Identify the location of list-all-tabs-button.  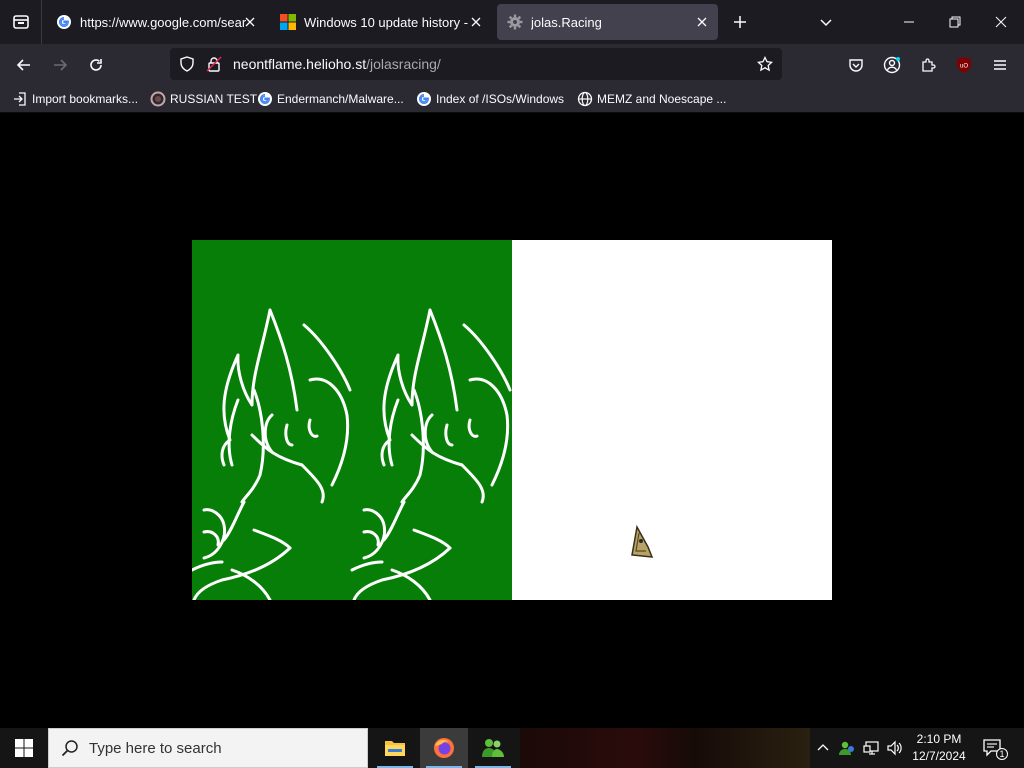
(826, 22).